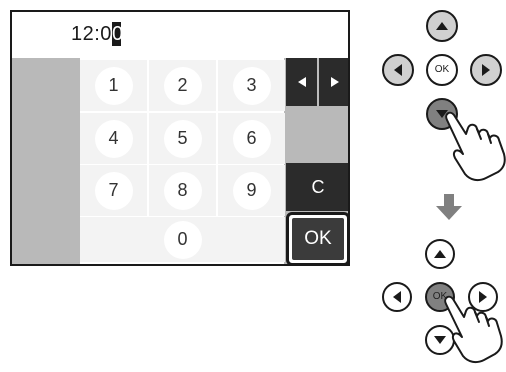  What do you see at coordinates (440, 297) in the screenshot?
I see `remote-bottom-ok-button` at bounding box center [440, 297].